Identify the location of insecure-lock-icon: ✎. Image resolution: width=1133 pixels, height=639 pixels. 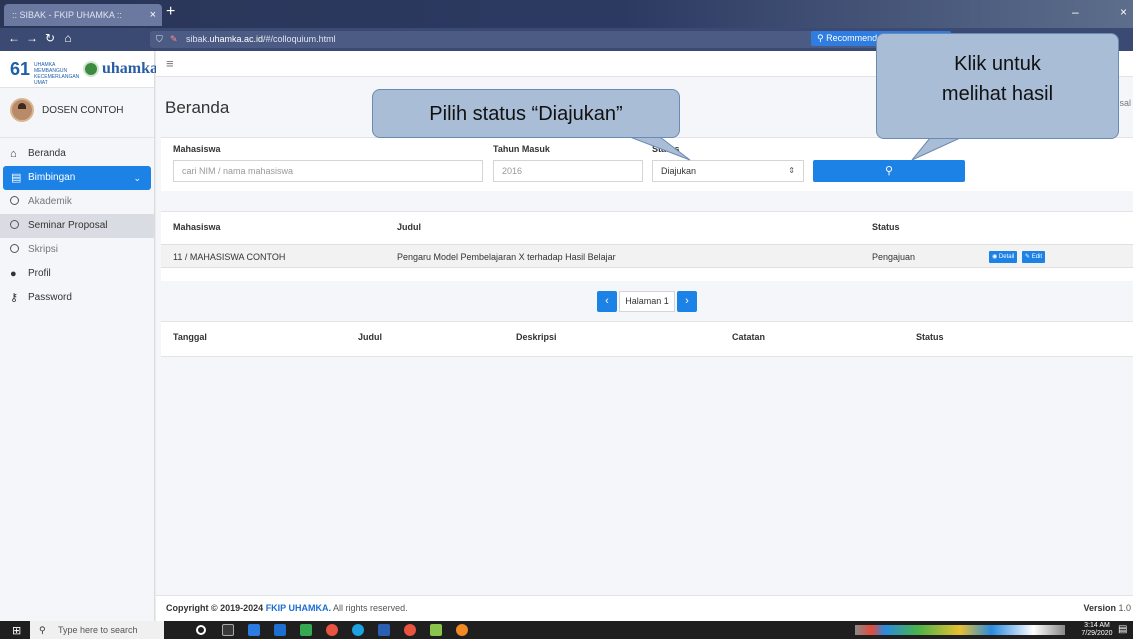
(174, 39).